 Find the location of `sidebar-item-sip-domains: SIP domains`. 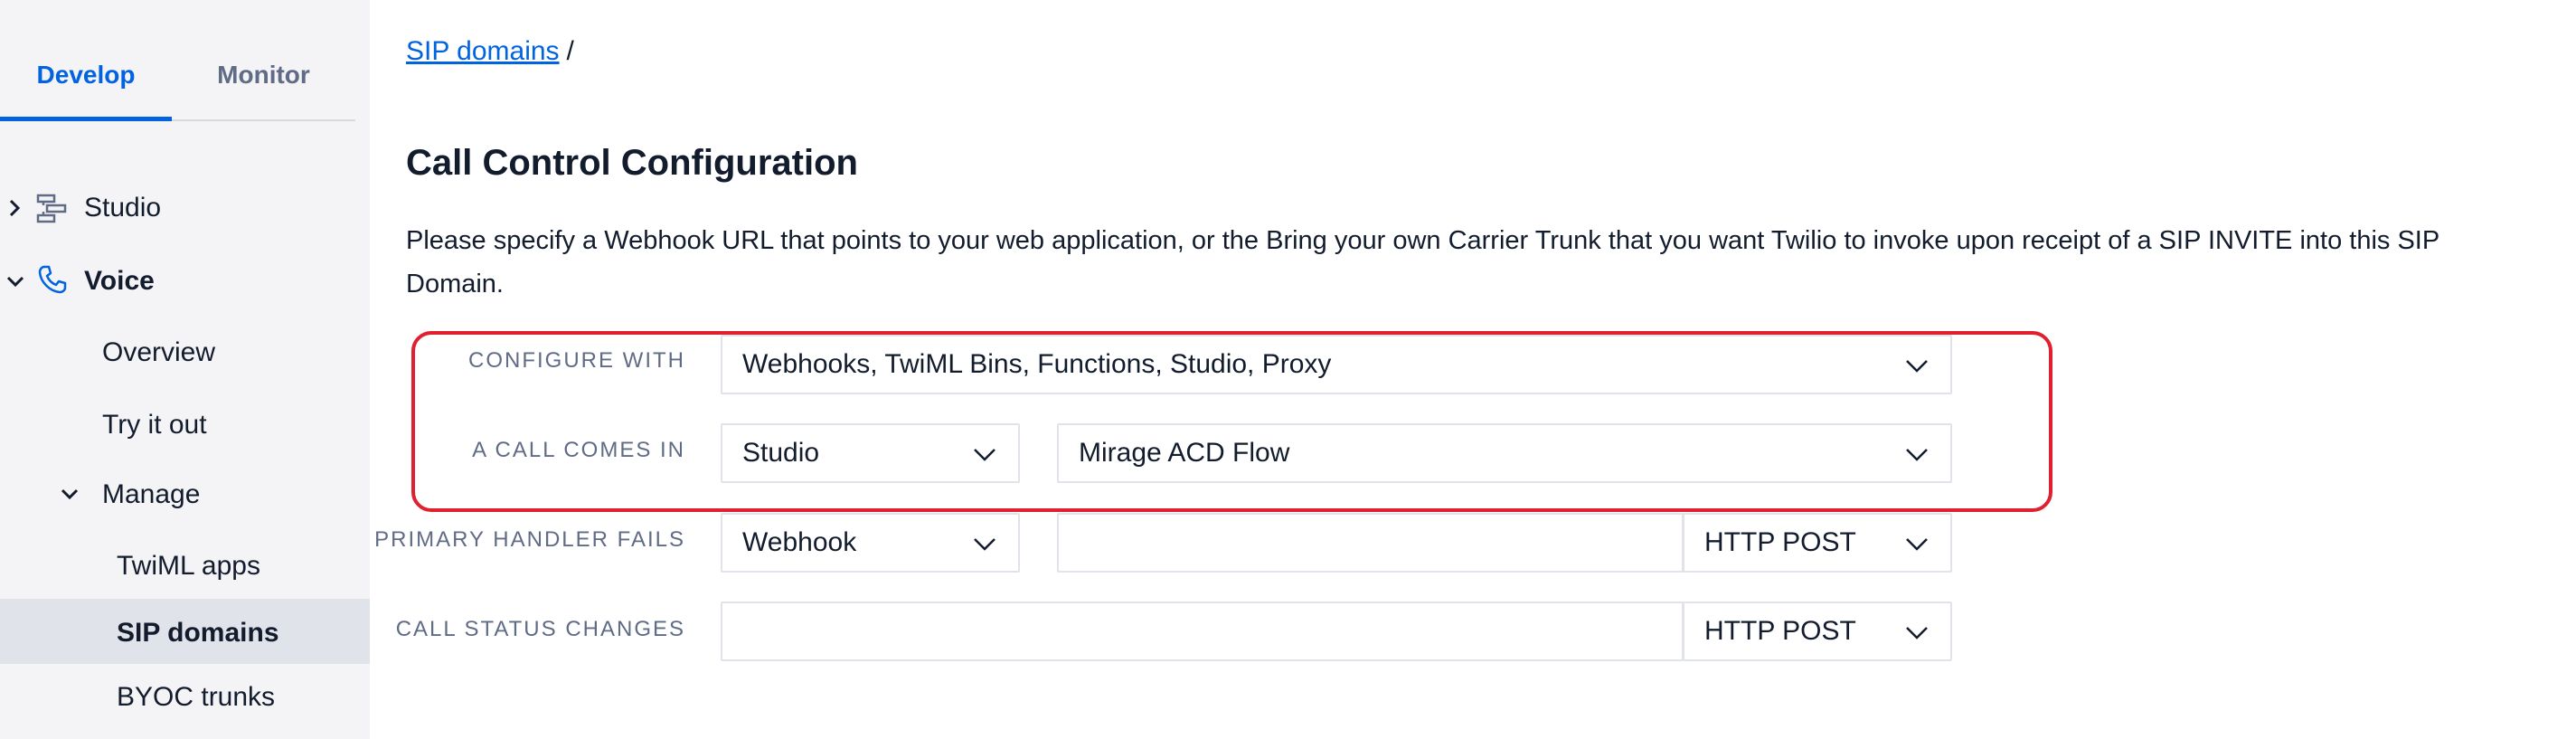

sidebar-item-sip-domains: SIP domains is located at coordinates (198, 633).